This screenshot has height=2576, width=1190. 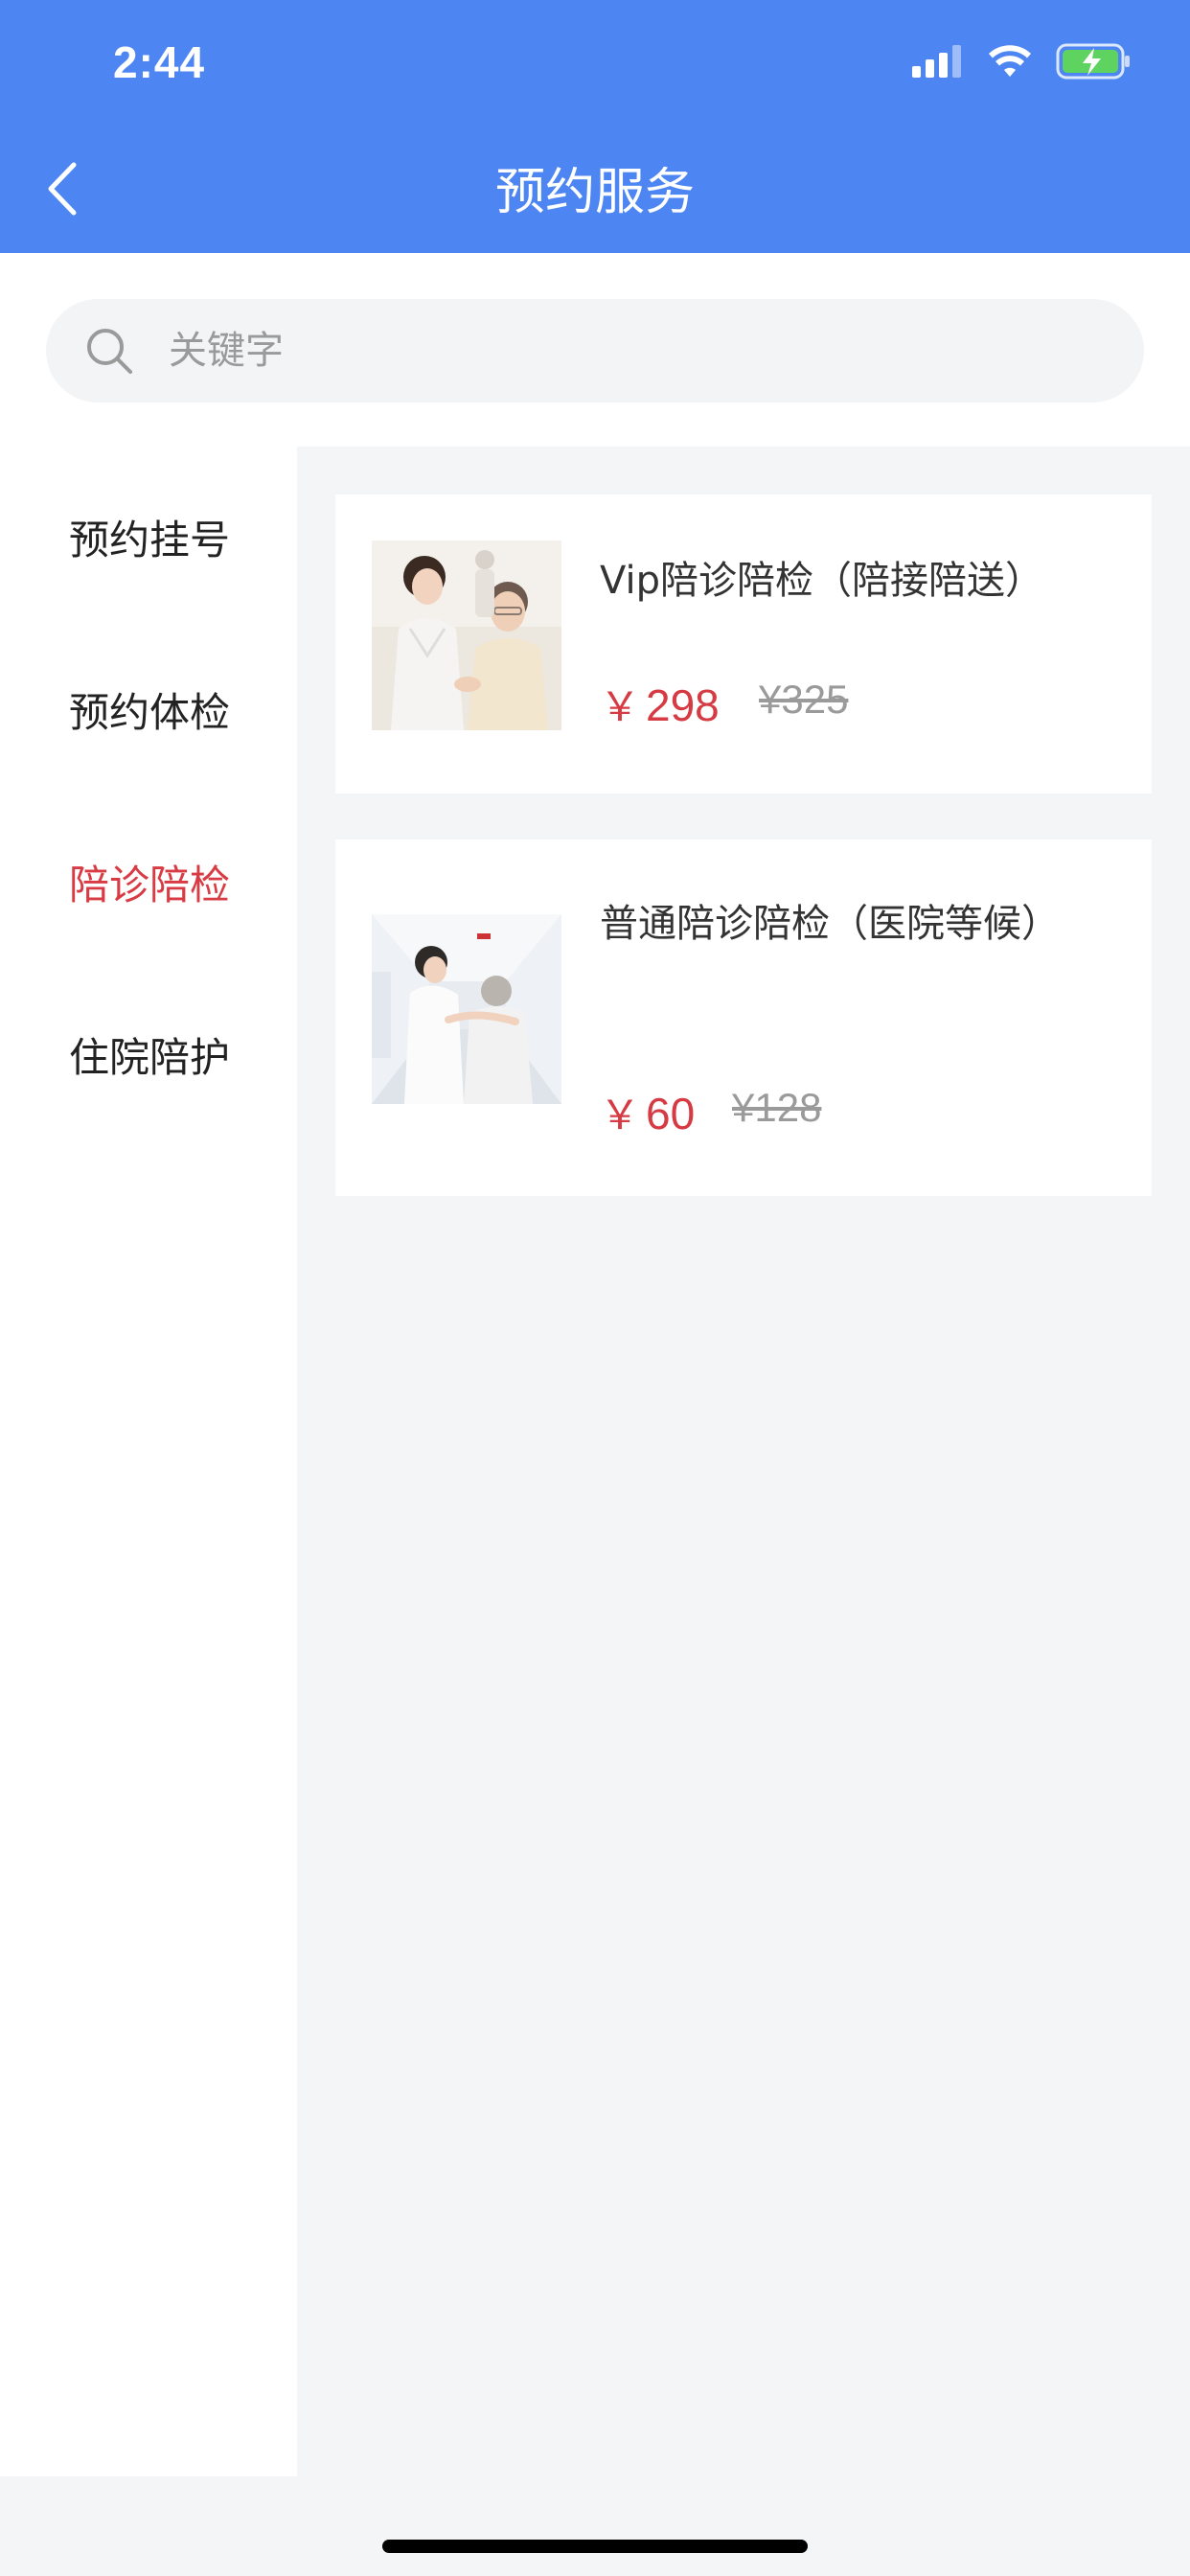 What do you see at coordinates (1010, 61) in the screenshot?
I see `wifi-icon` at bounding box center [1010, 61].